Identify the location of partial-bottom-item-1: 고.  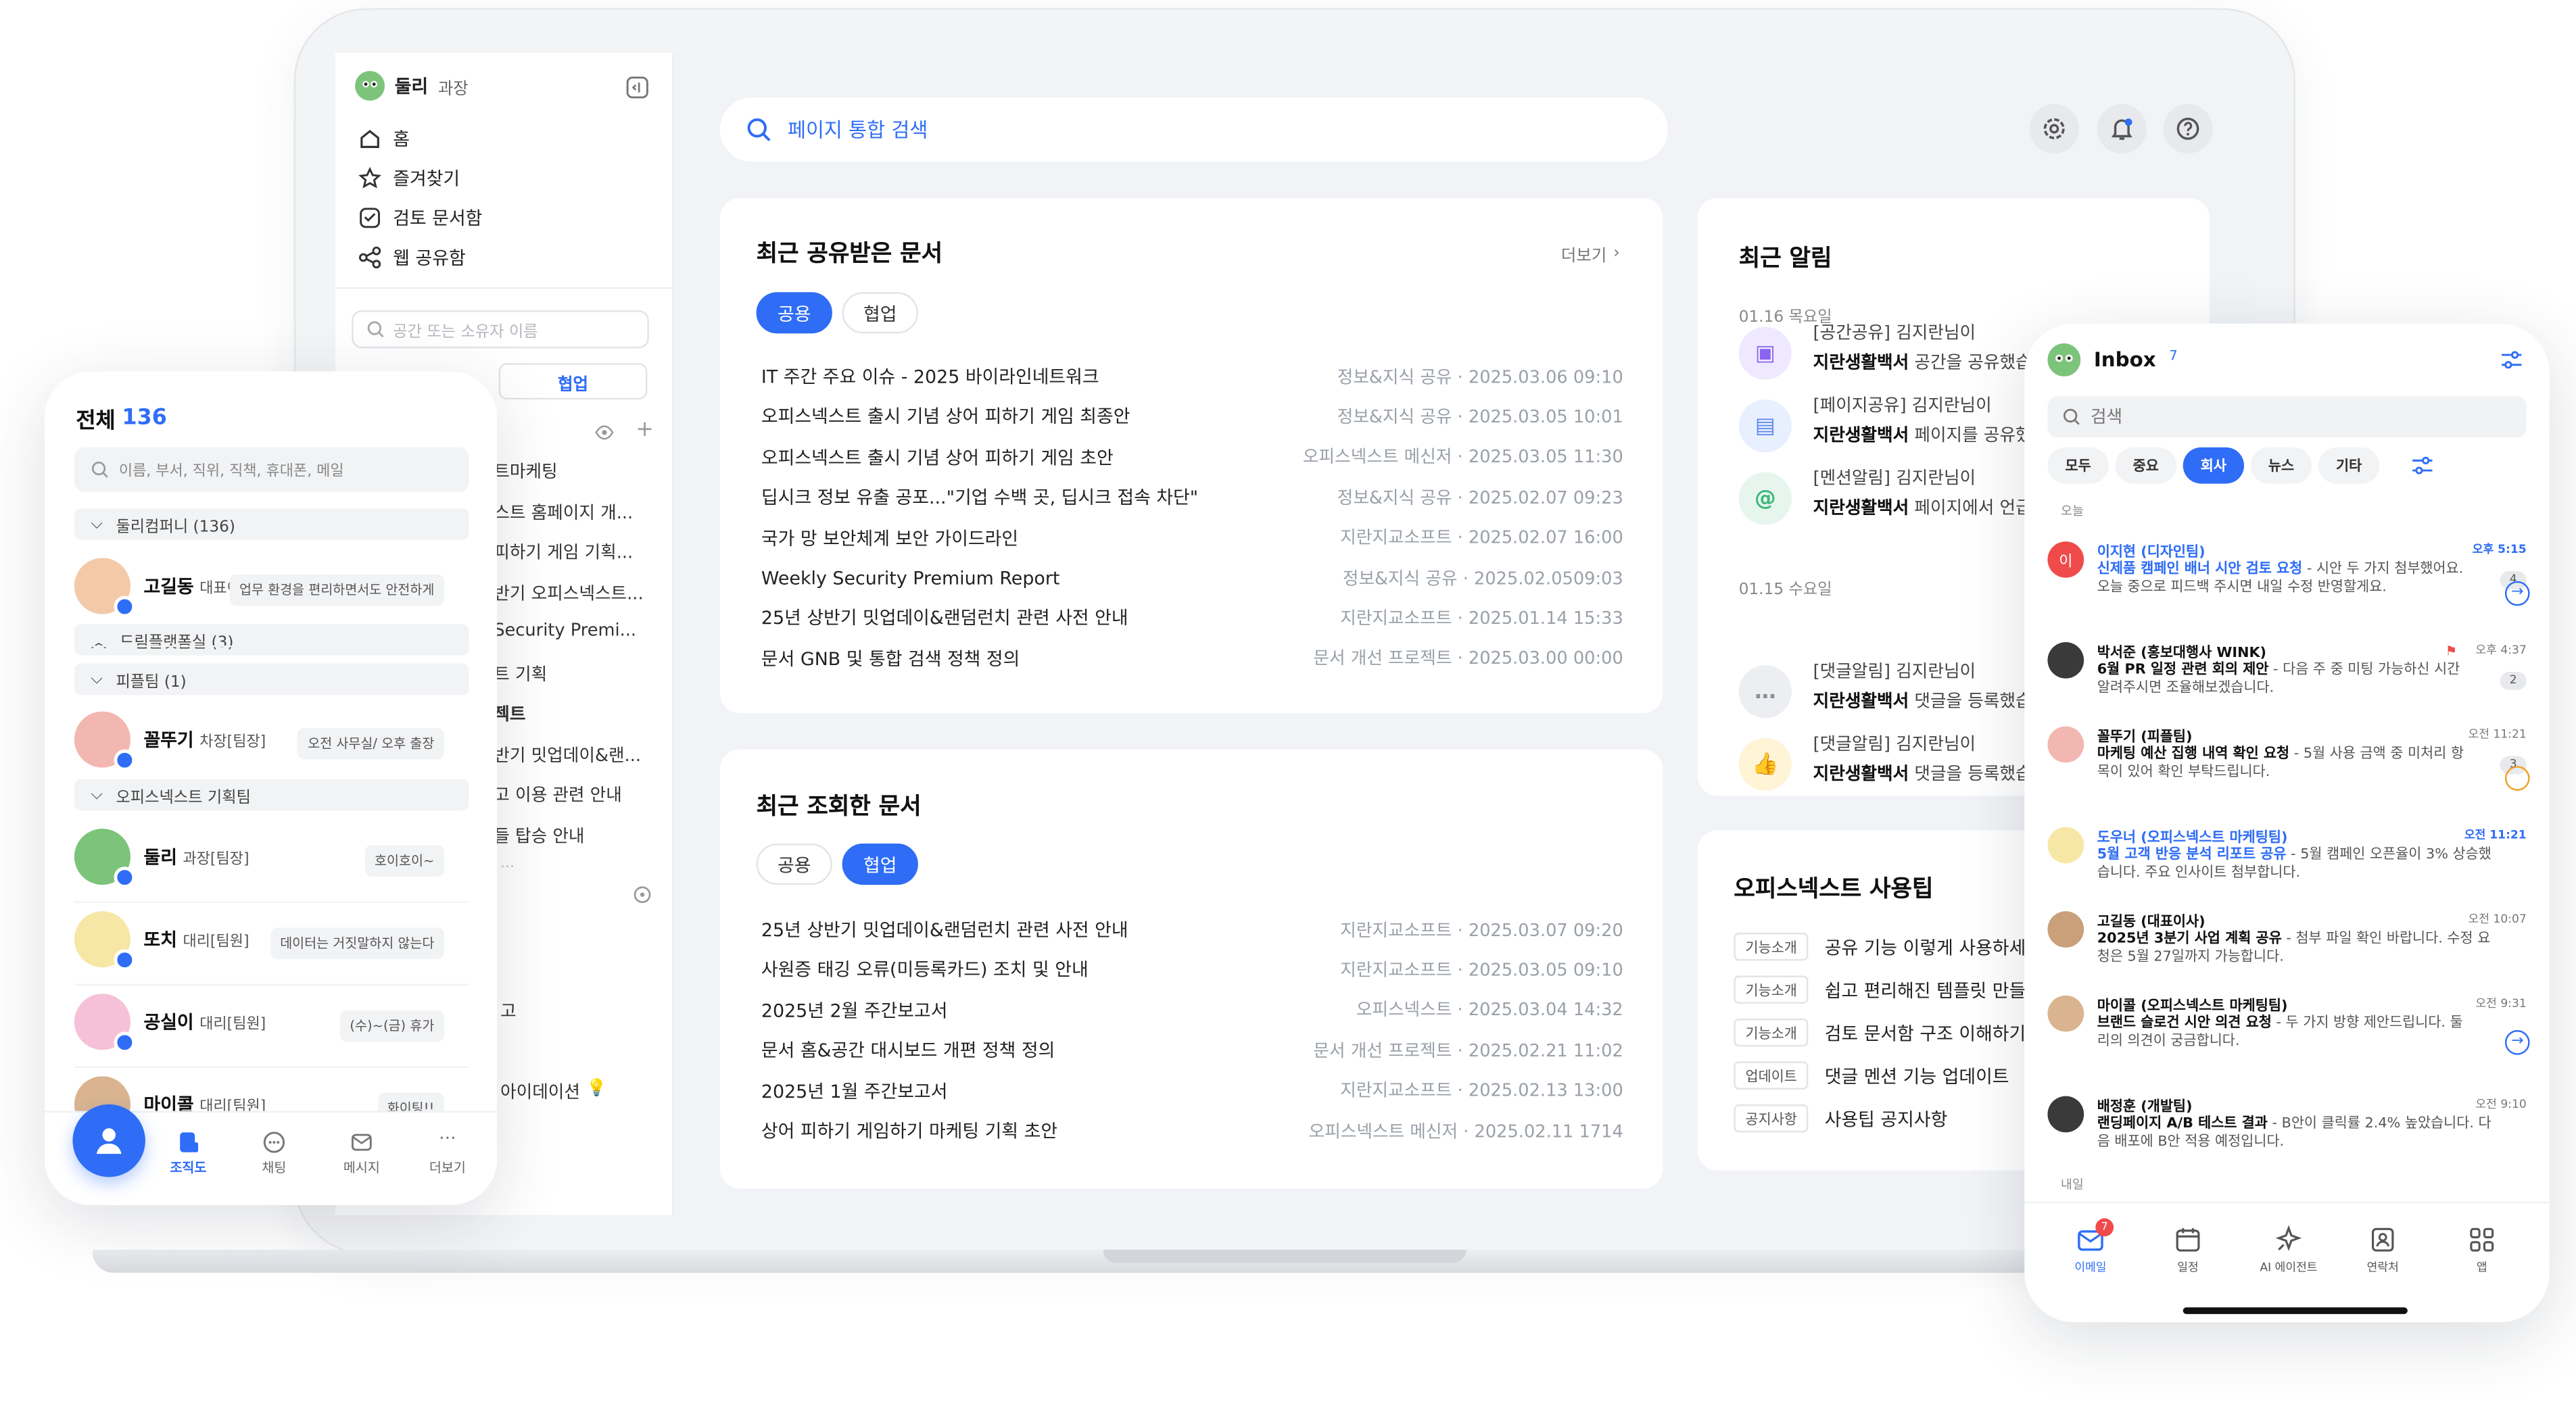
(508, 1011).